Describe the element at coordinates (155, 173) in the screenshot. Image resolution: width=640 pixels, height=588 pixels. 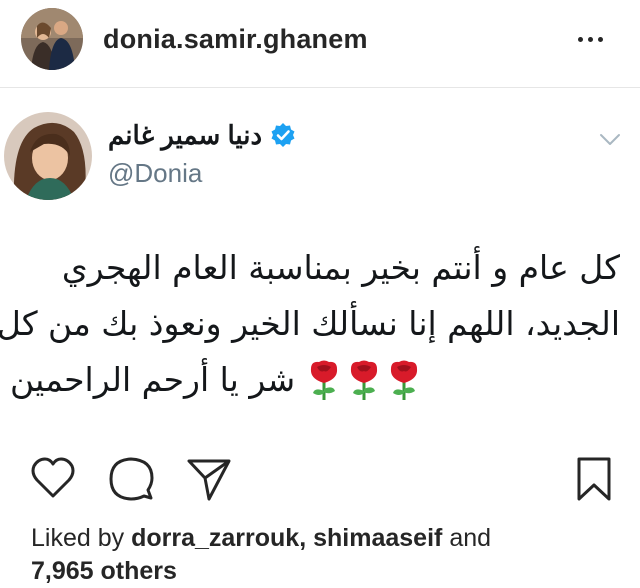
I see `tweet-handle: @Donia` at that location.